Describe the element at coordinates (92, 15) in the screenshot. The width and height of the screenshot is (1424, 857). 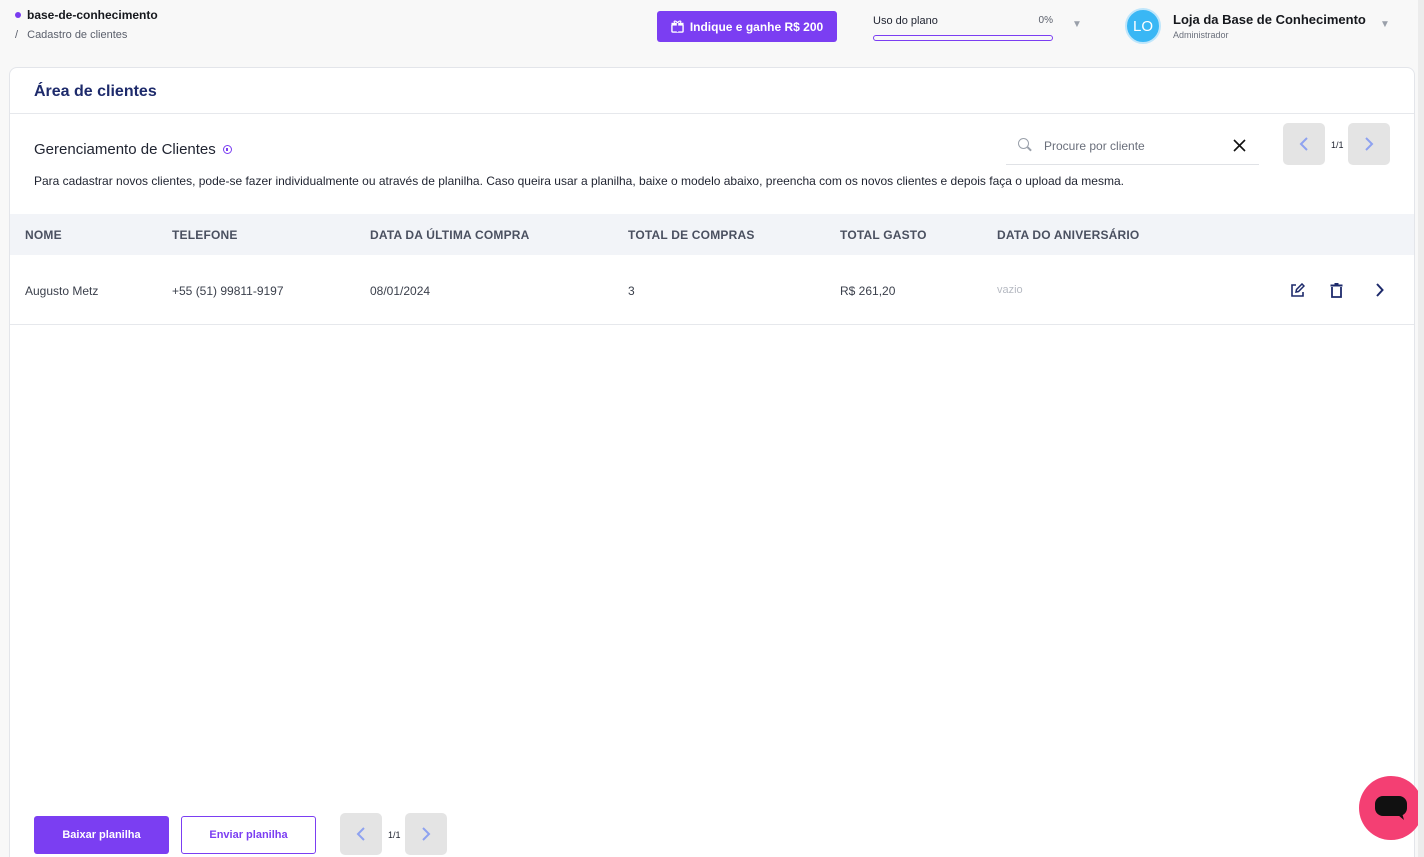
I see `breadcrumb-root-label: base-de-conhecimento` at that location.